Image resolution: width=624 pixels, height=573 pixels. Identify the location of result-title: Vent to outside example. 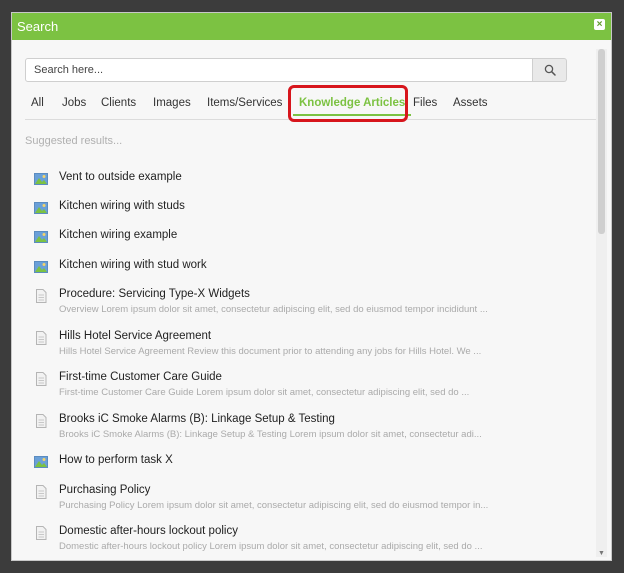
(120, 177).